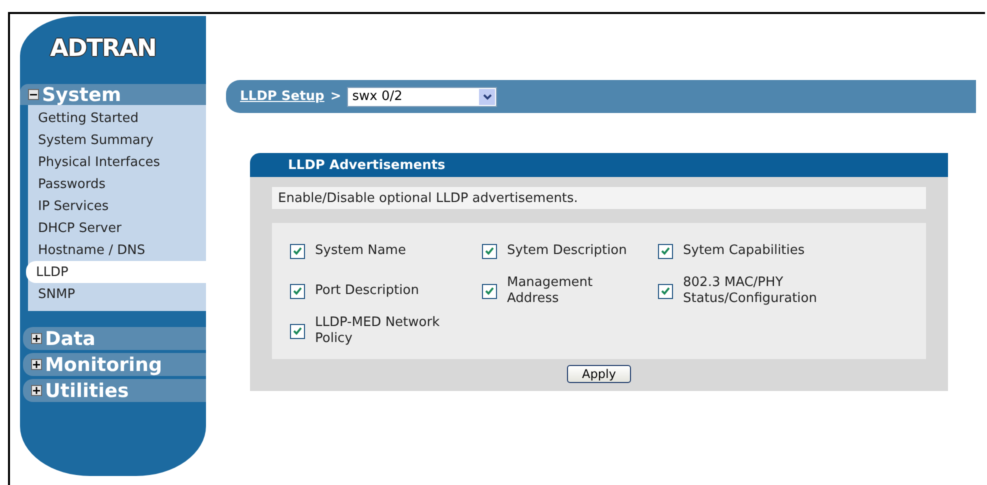  Describe the element at coordinates (750, 291) in the screenshot. I see `option-label: 802.3 MAC/PHY Status/Configuration` at that location.